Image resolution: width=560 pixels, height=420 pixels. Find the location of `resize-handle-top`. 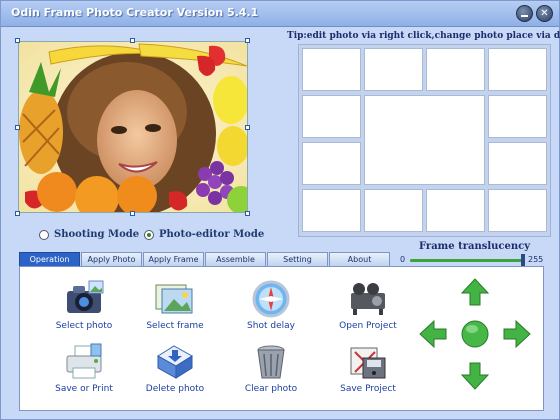

resize-handle-top is located at coordinates (132, 40).